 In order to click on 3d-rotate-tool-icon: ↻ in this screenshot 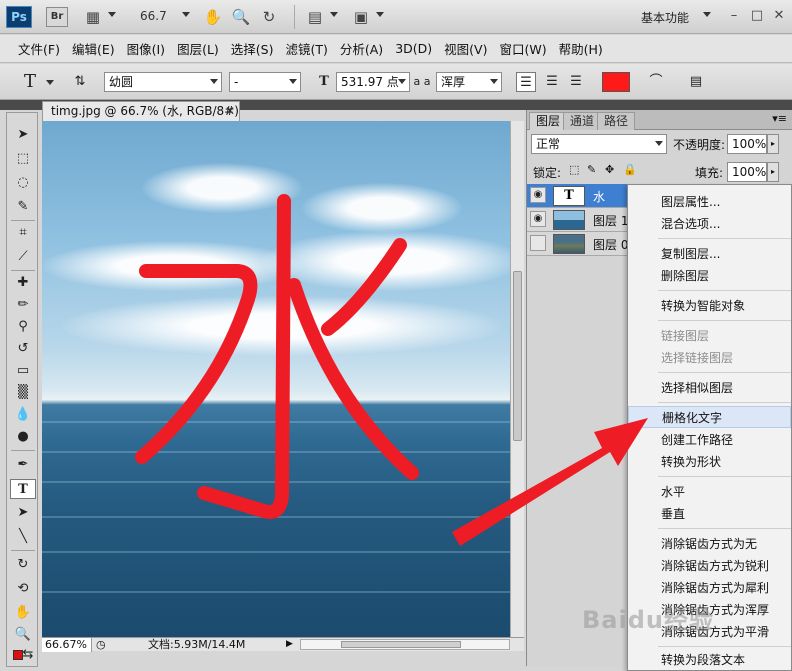, I will do `click(23, 565)`.